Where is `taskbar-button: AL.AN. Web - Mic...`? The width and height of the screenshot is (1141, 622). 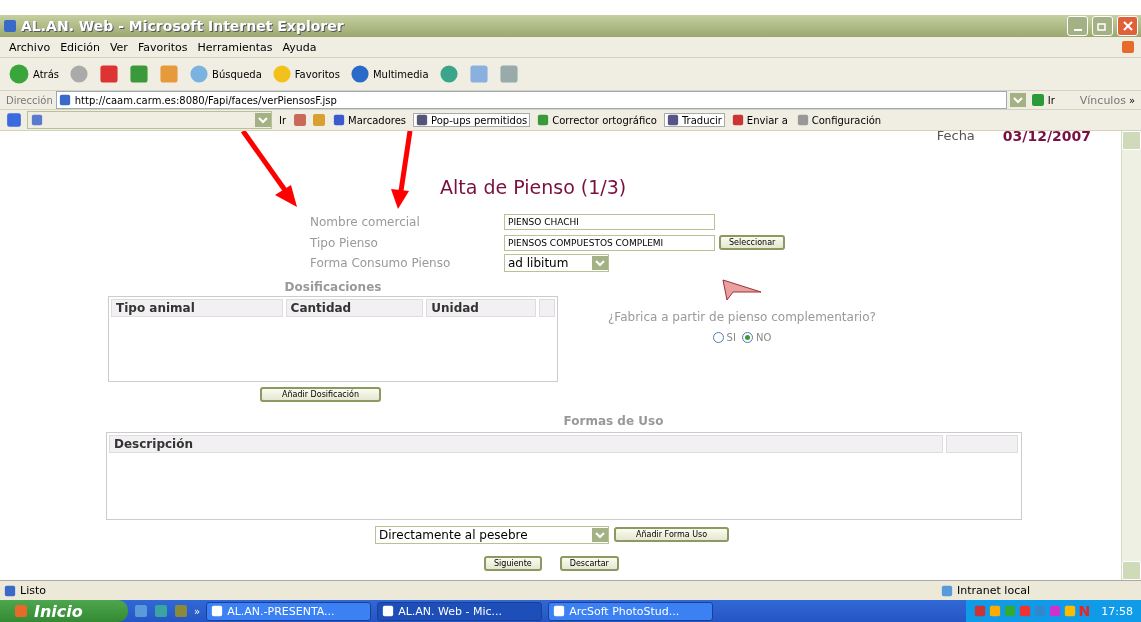 taskbar-button: AL.AN. Web - Mic... is located at coordinates (460, 611).